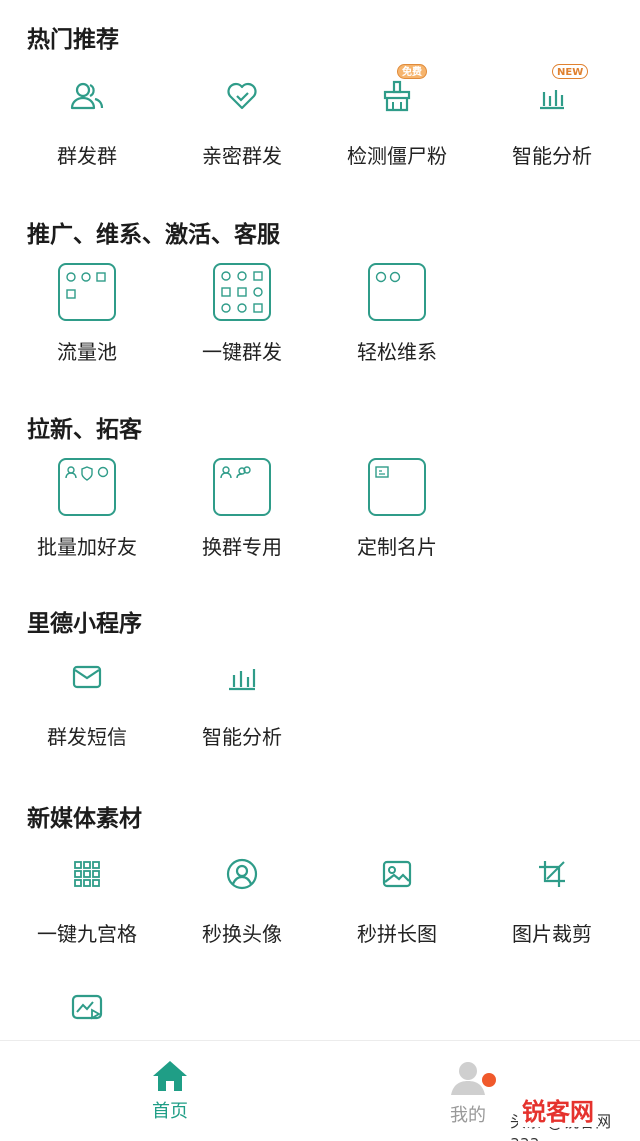  I want to click on tile-one-click-mass: 一键群发, so click(242, 313).